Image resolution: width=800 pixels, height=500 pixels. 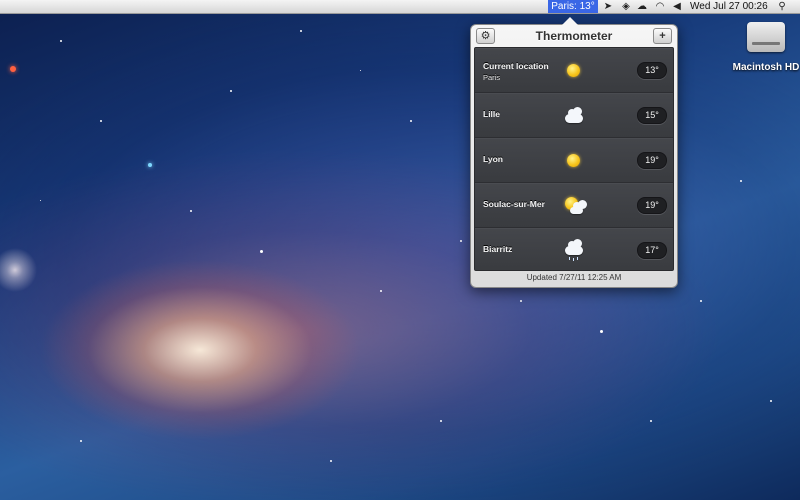 I want to click on location-row: Lille 15°, so click(x=574, y=115).